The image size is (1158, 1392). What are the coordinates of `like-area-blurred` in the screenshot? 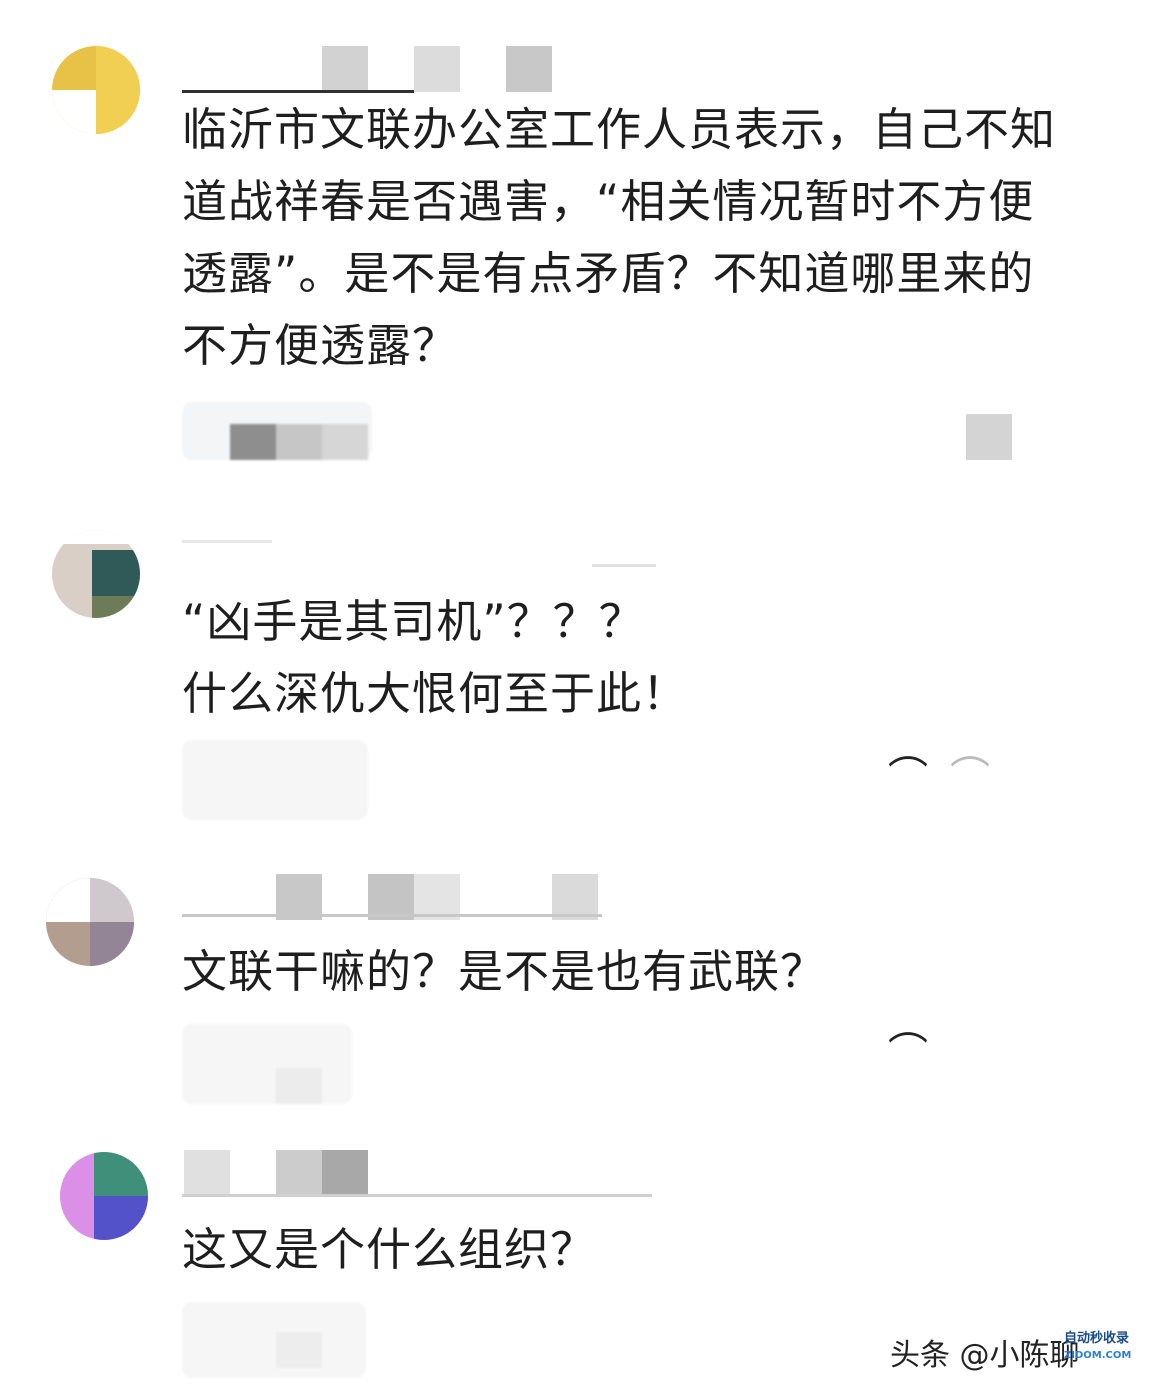 It's located at (989, 437).